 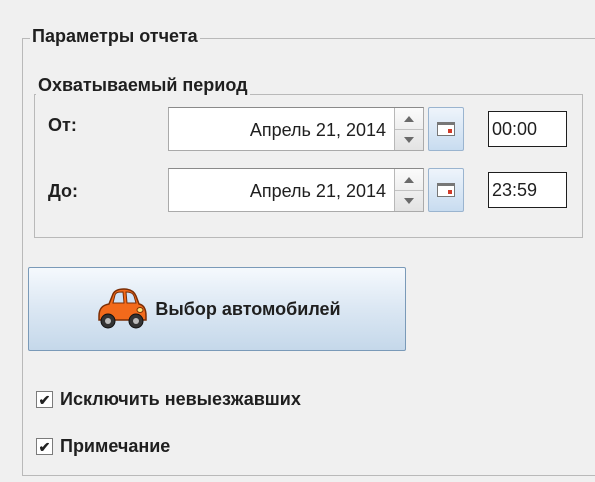 I want to click on from-date-spinner, so click(x=408, y=129).